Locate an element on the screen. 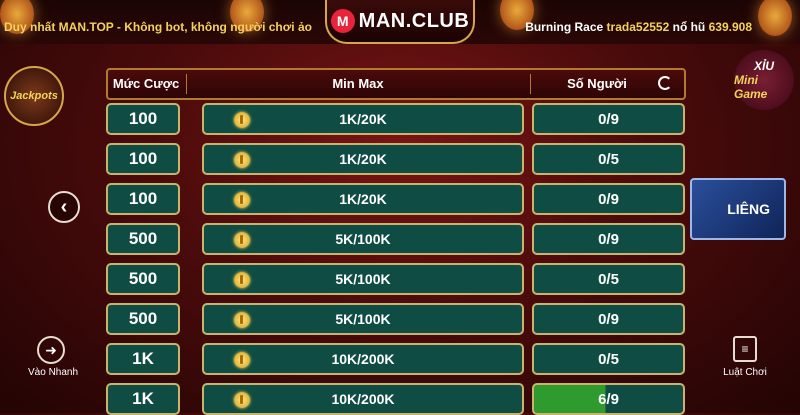  app-logo: M MAN.CLUB is located at coordinates (400, 22).